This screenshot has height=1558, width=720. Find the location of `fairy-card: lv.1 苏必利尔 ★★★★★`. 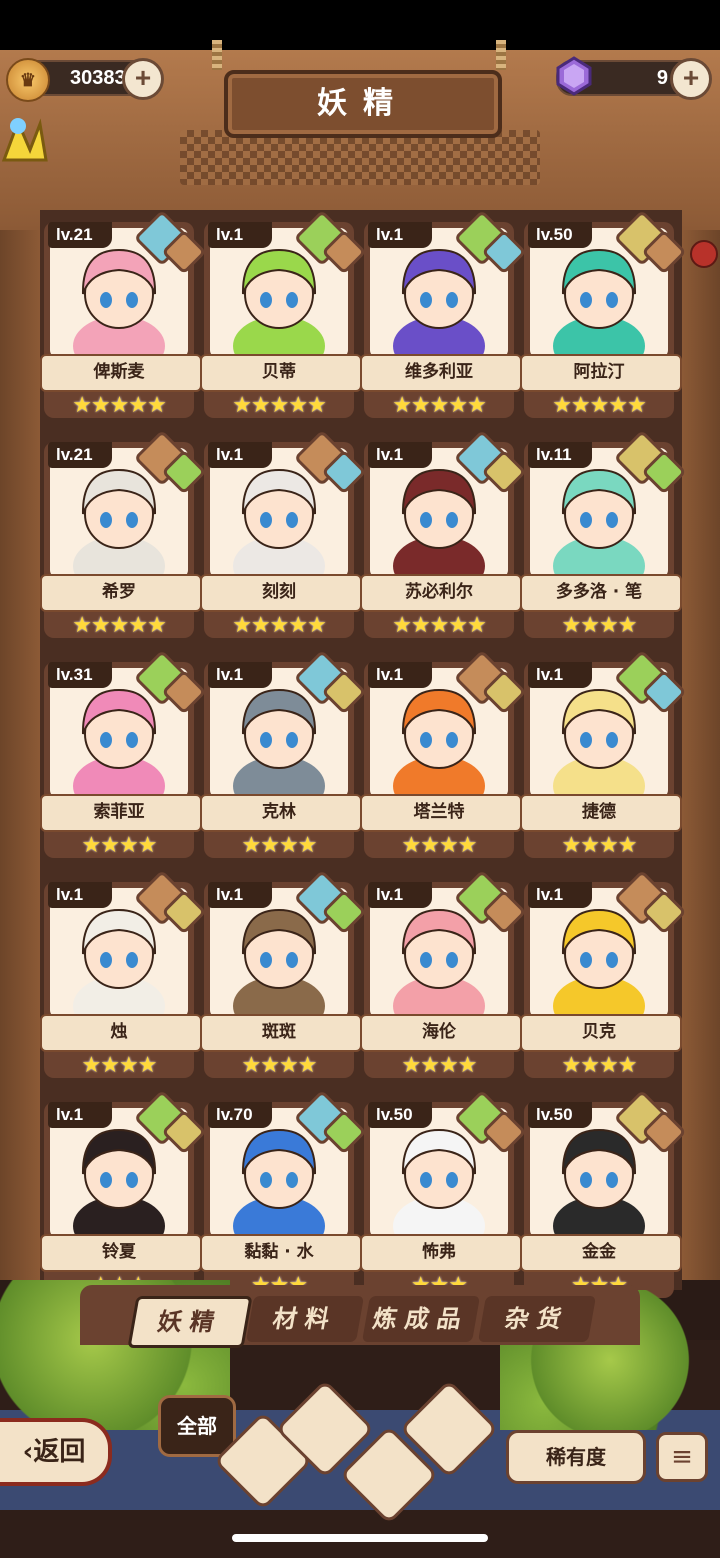

fairy-card: lv.1 苏必利尔 ★★★★★ is located at coordinates (443, 538).